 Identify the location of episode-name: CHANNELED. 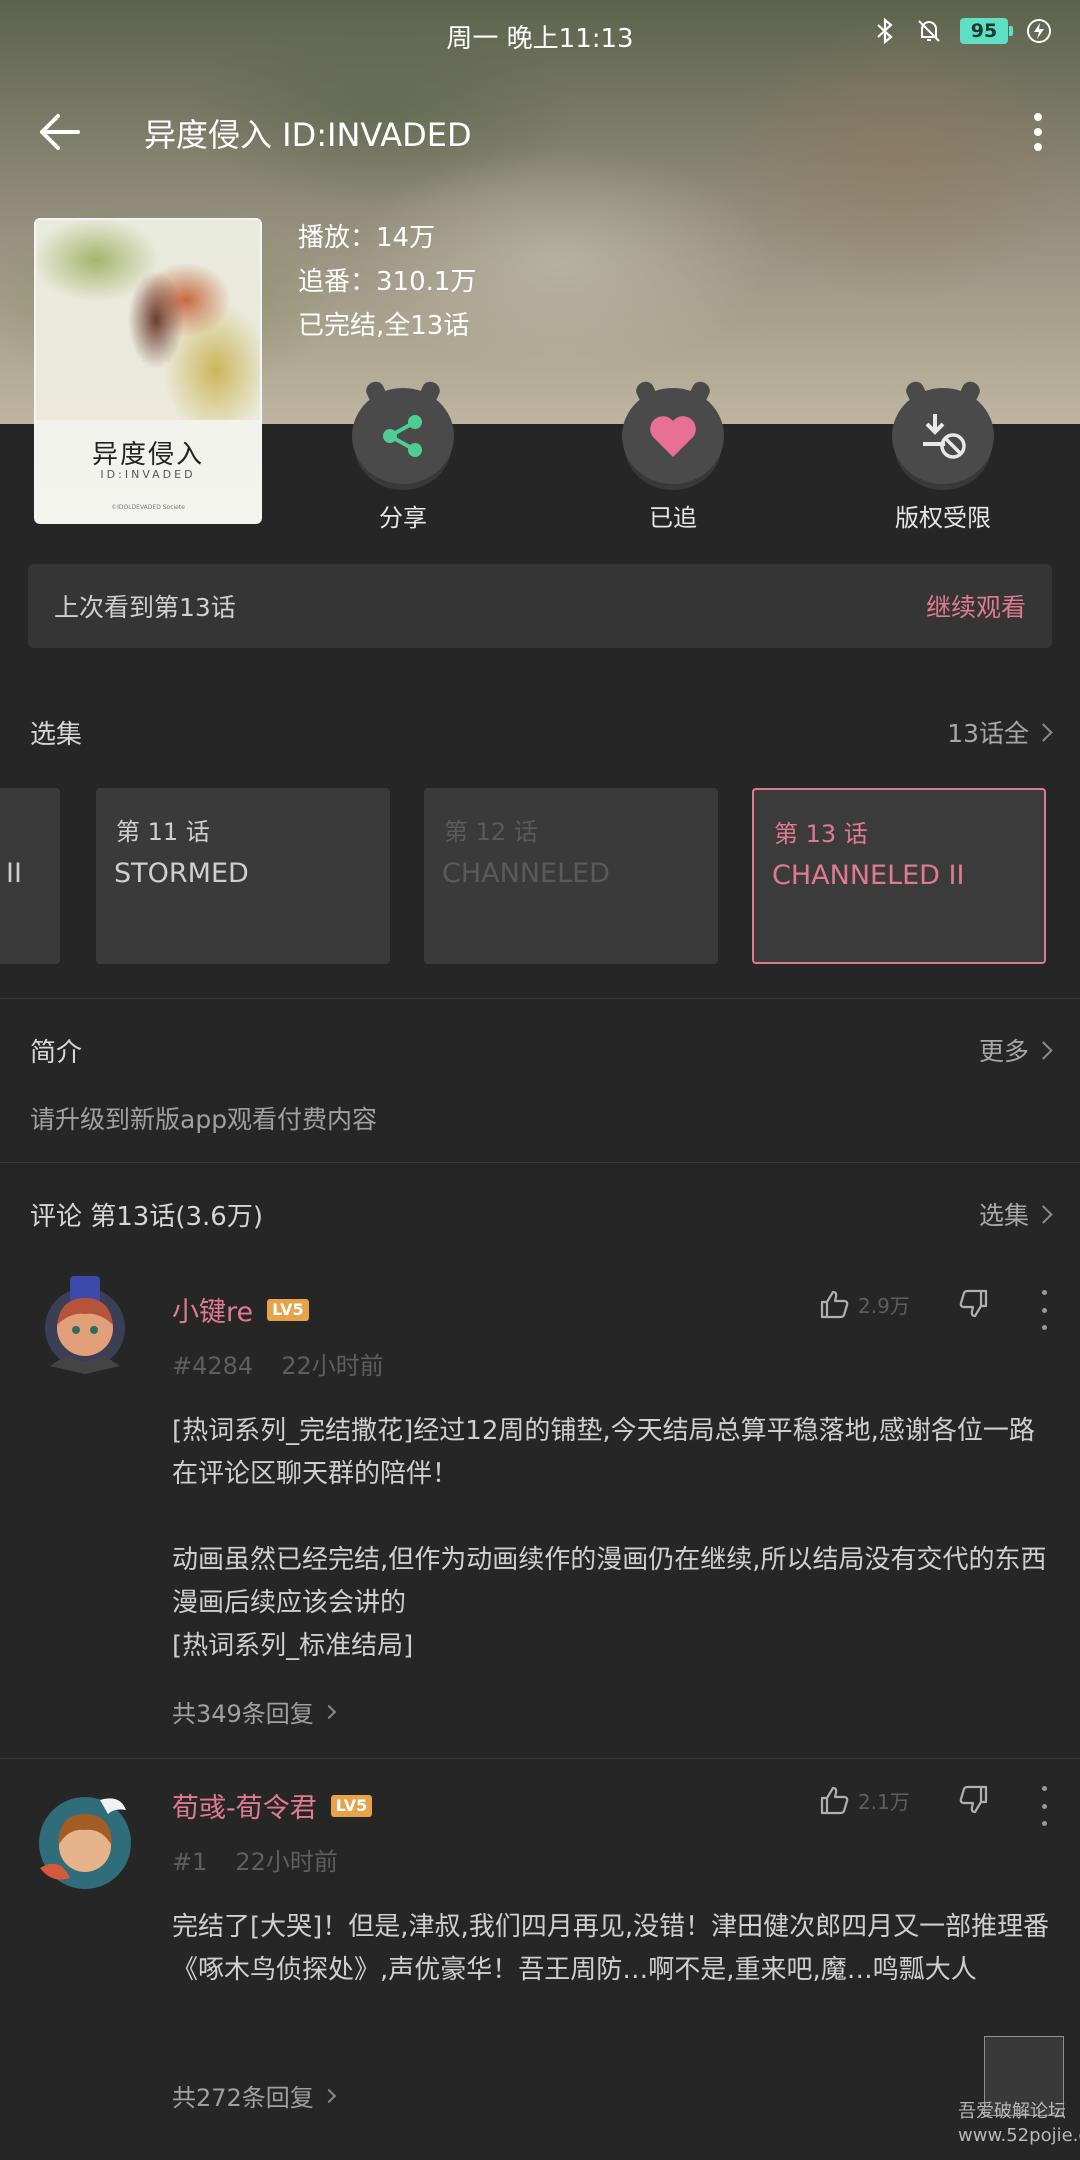
(526, 873).